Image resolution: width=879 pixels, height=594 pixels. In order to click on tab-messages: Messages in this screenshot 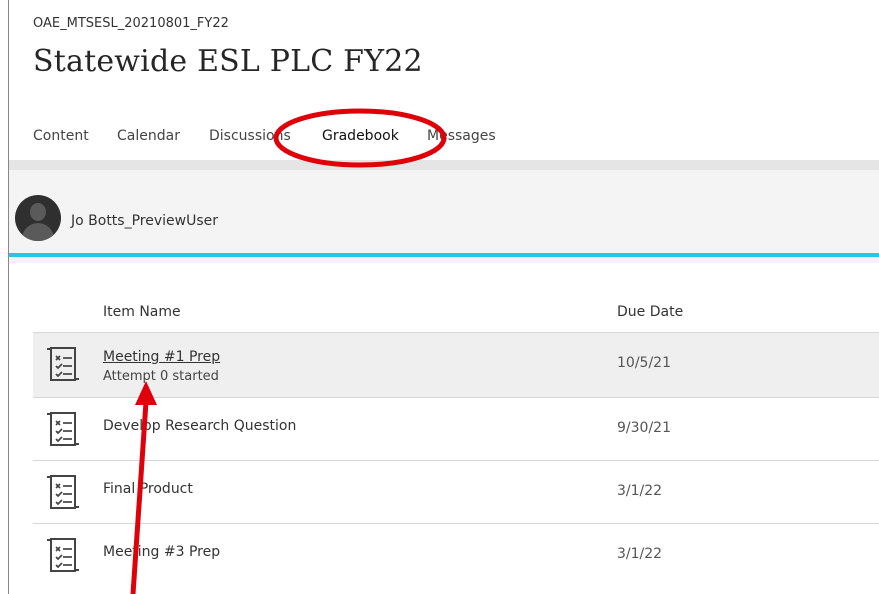, I will do `click(461, 136)`.